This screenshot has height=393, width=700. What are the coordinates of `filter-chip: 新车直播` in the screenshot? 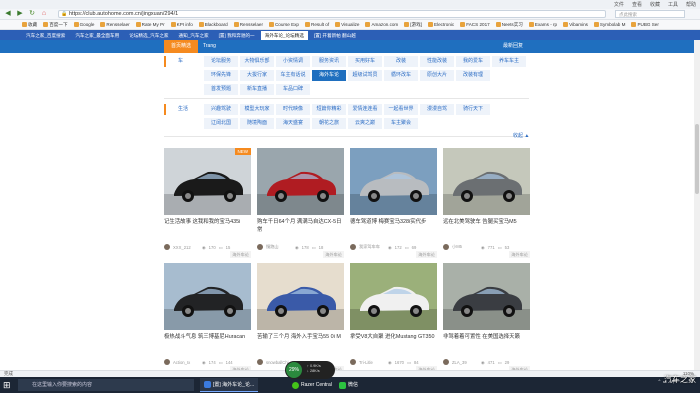 It's located at (257, 89).